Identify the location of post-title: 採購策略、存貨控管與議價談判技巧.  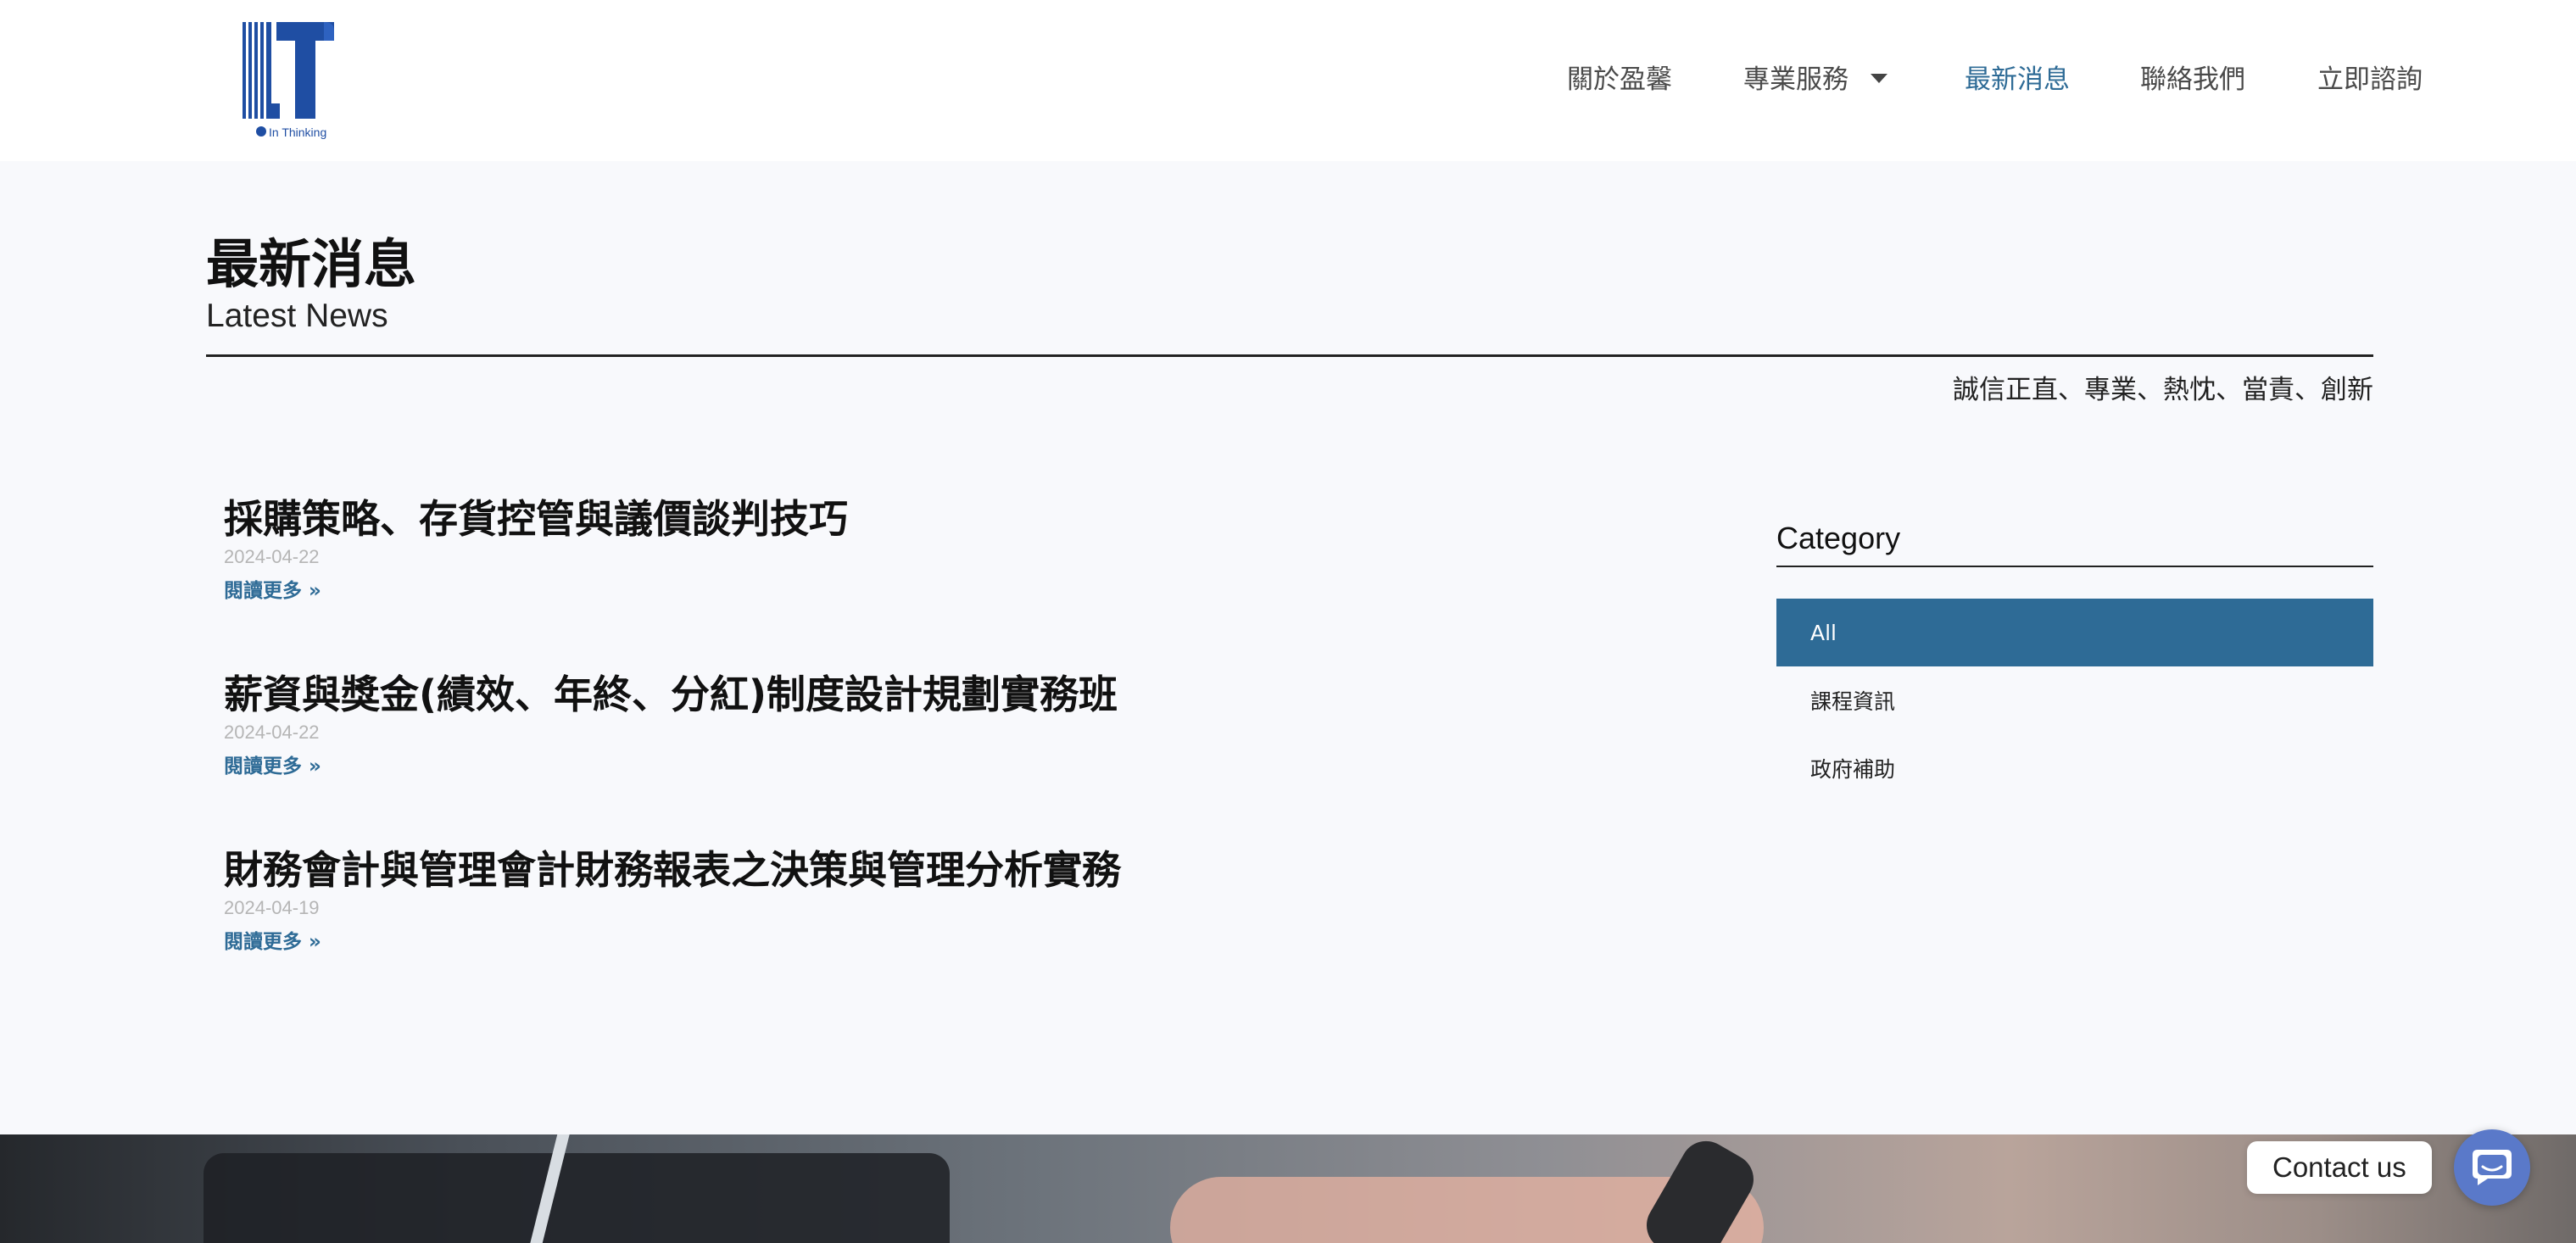
(536, 519).